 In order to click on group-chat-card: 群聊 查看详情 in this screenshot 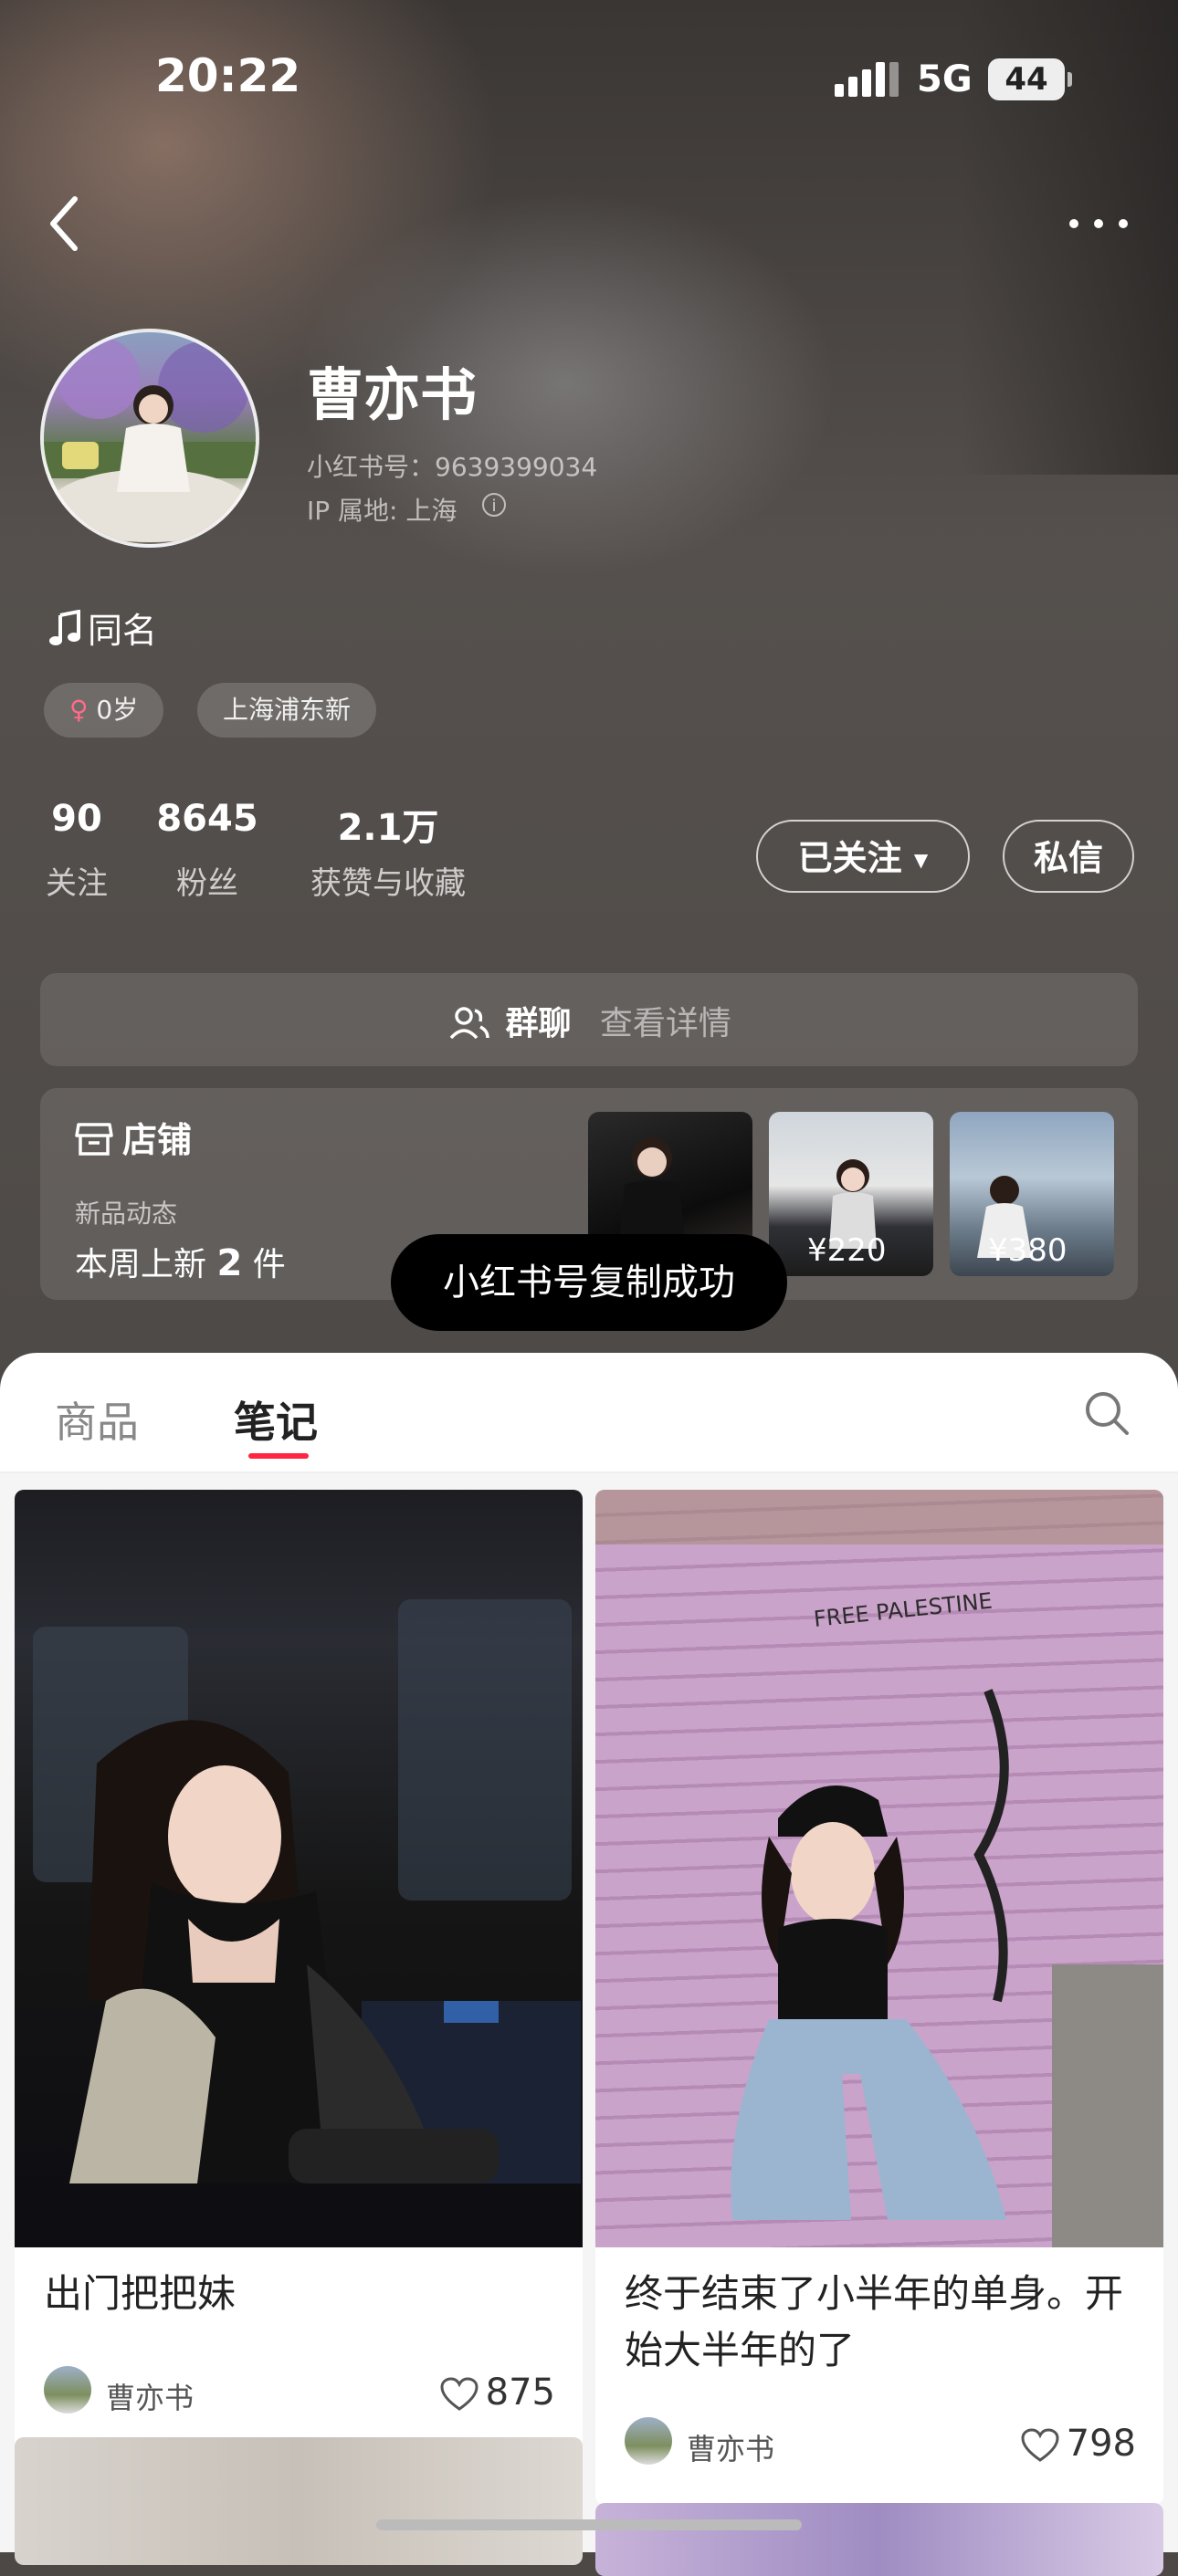, I will do `click(589, 1020)`.